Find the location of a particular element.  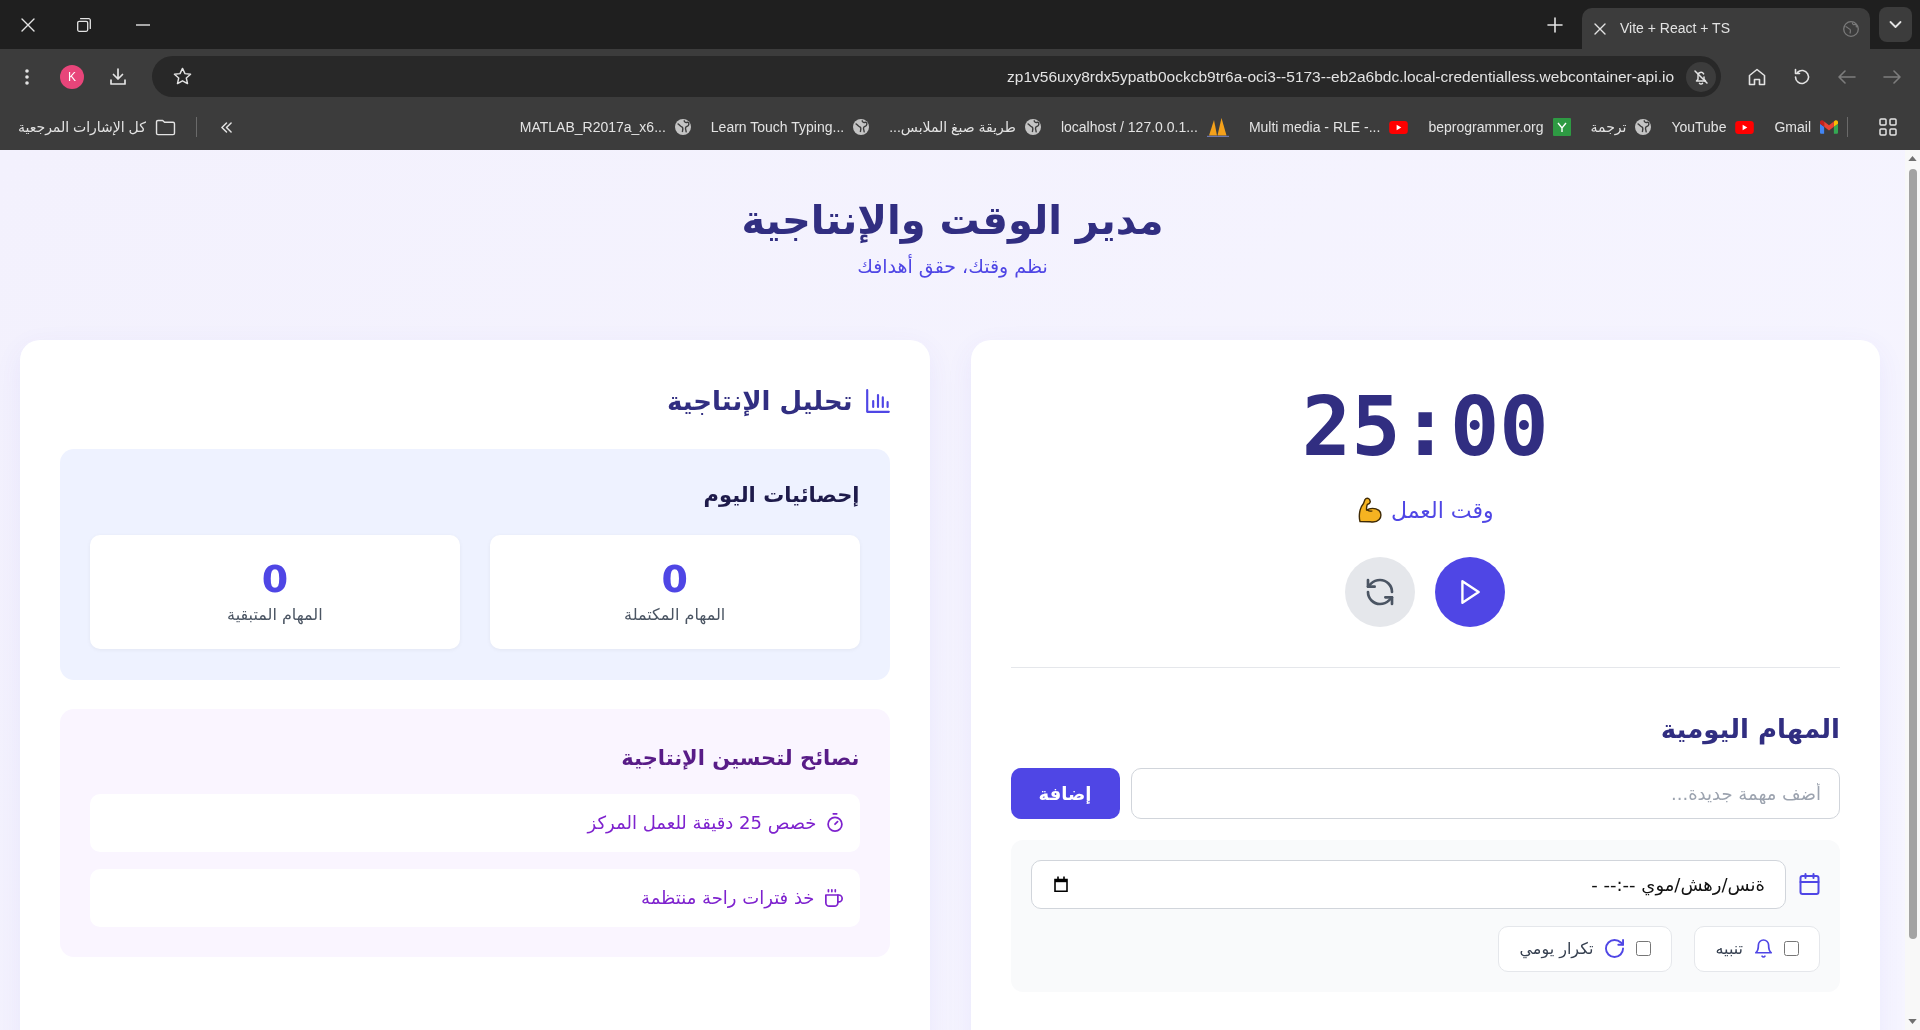

section-title: تحليل الإنتاجية is located at coordinates (759, 401).